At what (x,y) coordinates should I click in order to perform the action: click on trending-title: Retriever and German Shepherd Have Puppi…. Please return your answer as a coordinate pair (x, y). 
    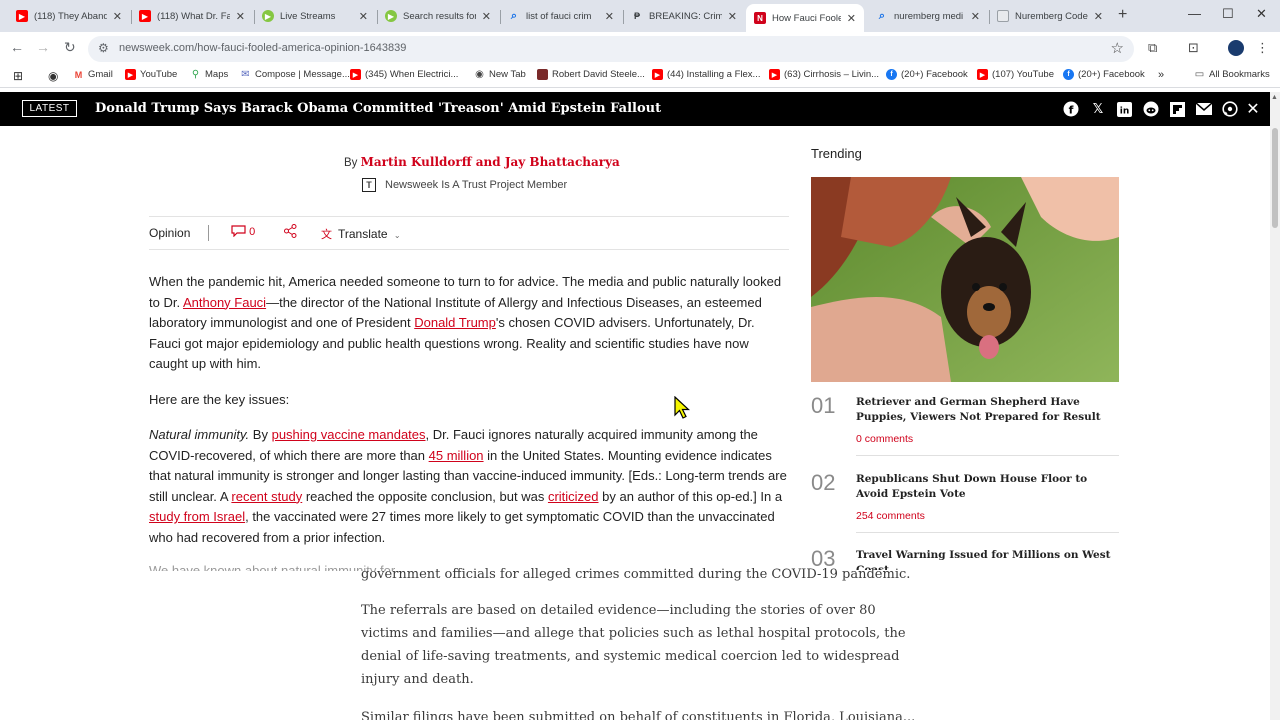
    Looking at the image, I should click on (983, 410).